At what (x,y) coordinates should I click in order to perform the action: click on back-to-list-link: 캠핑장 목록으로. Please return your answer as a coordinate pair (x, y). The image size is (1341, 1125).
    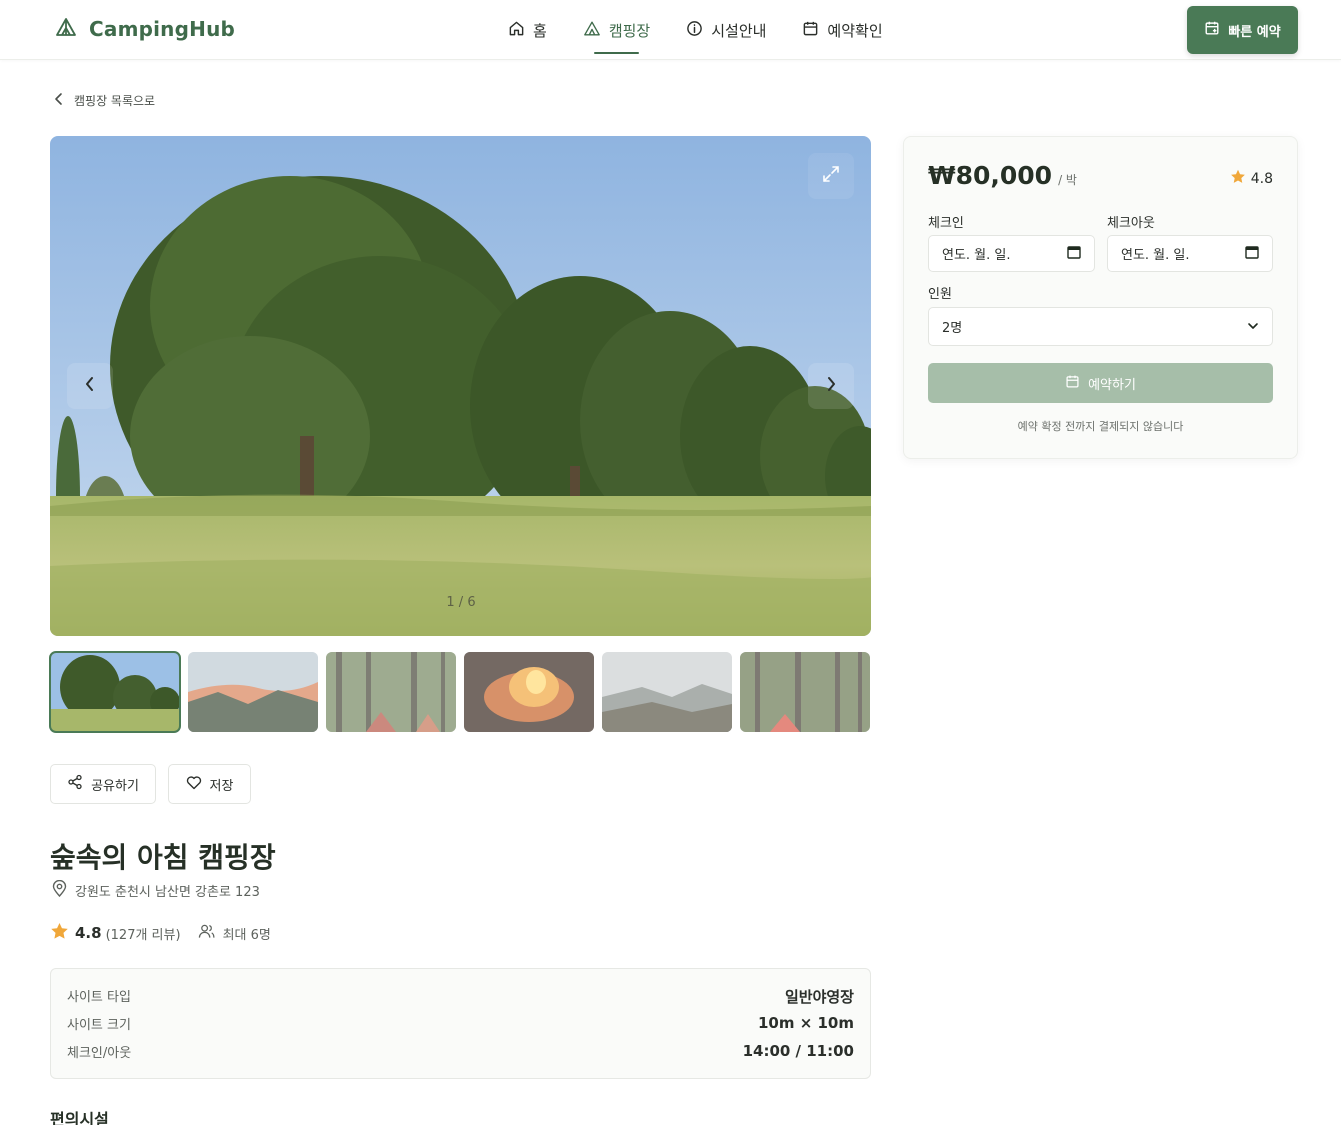
    Looking at the image, I should click on (104, 100).